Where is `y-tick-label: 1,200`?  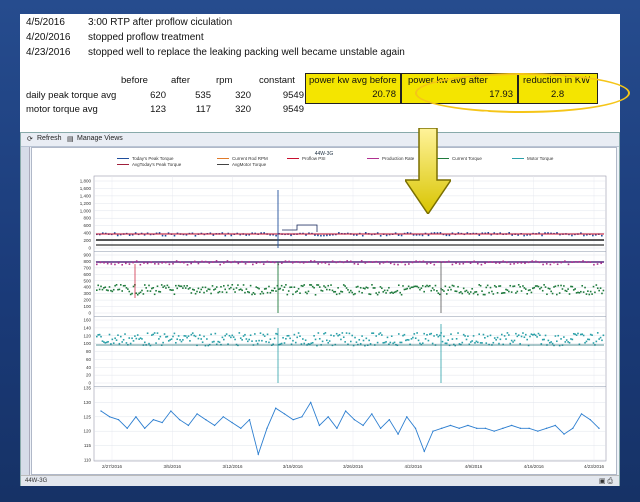 y-tick-label: 1,200 is located at coordinates (86, 203).